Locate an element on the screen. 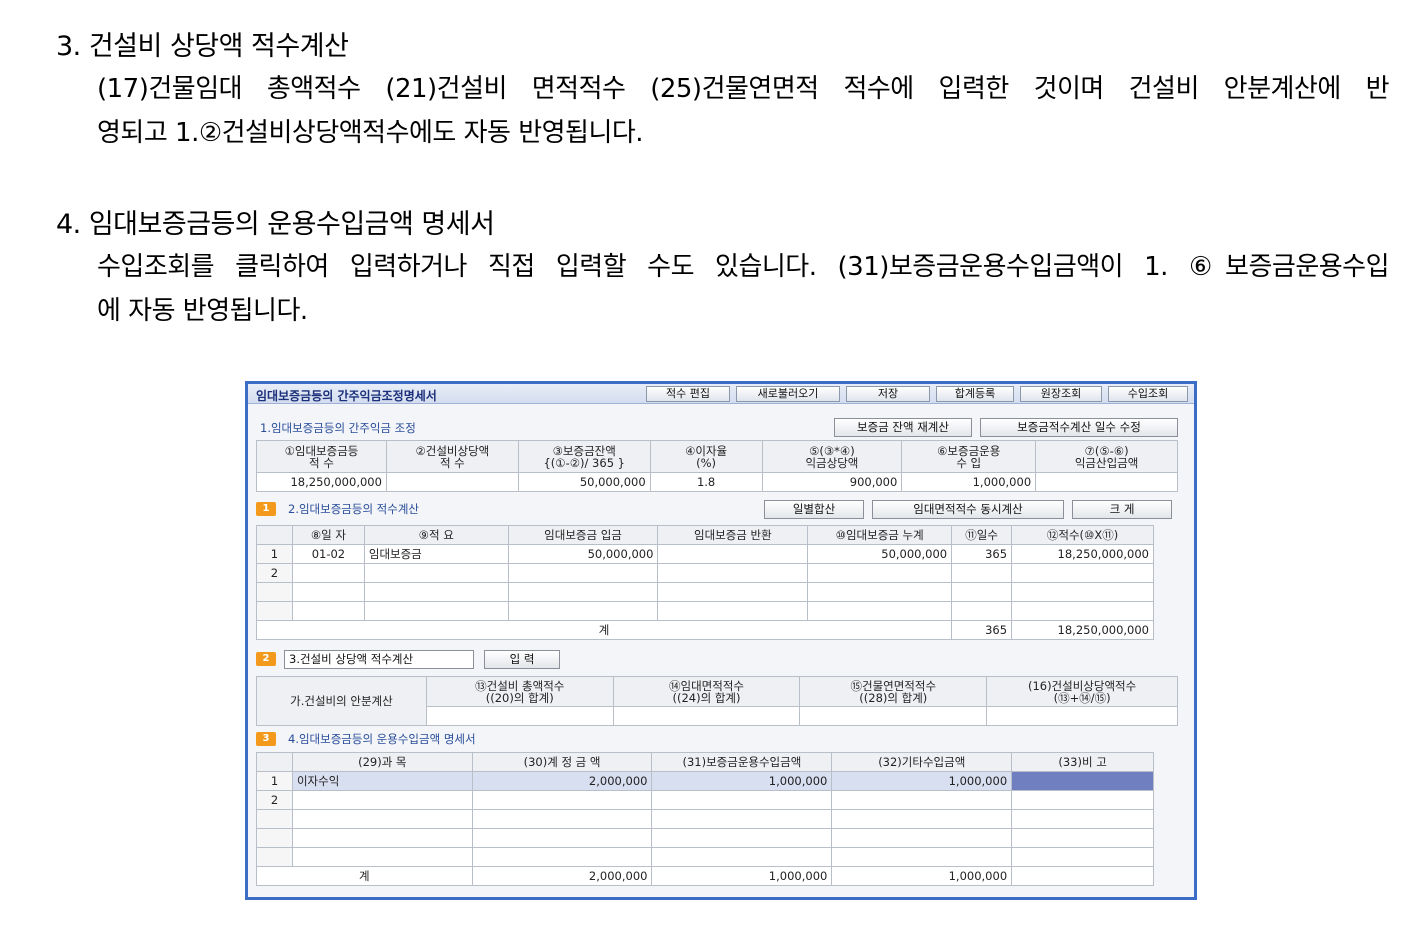 The height and width of the screenshot is (932, 1426). header-rental-area: ⑭임대면적적수 ((24)의 합계) is located at coordinates (706, 691).